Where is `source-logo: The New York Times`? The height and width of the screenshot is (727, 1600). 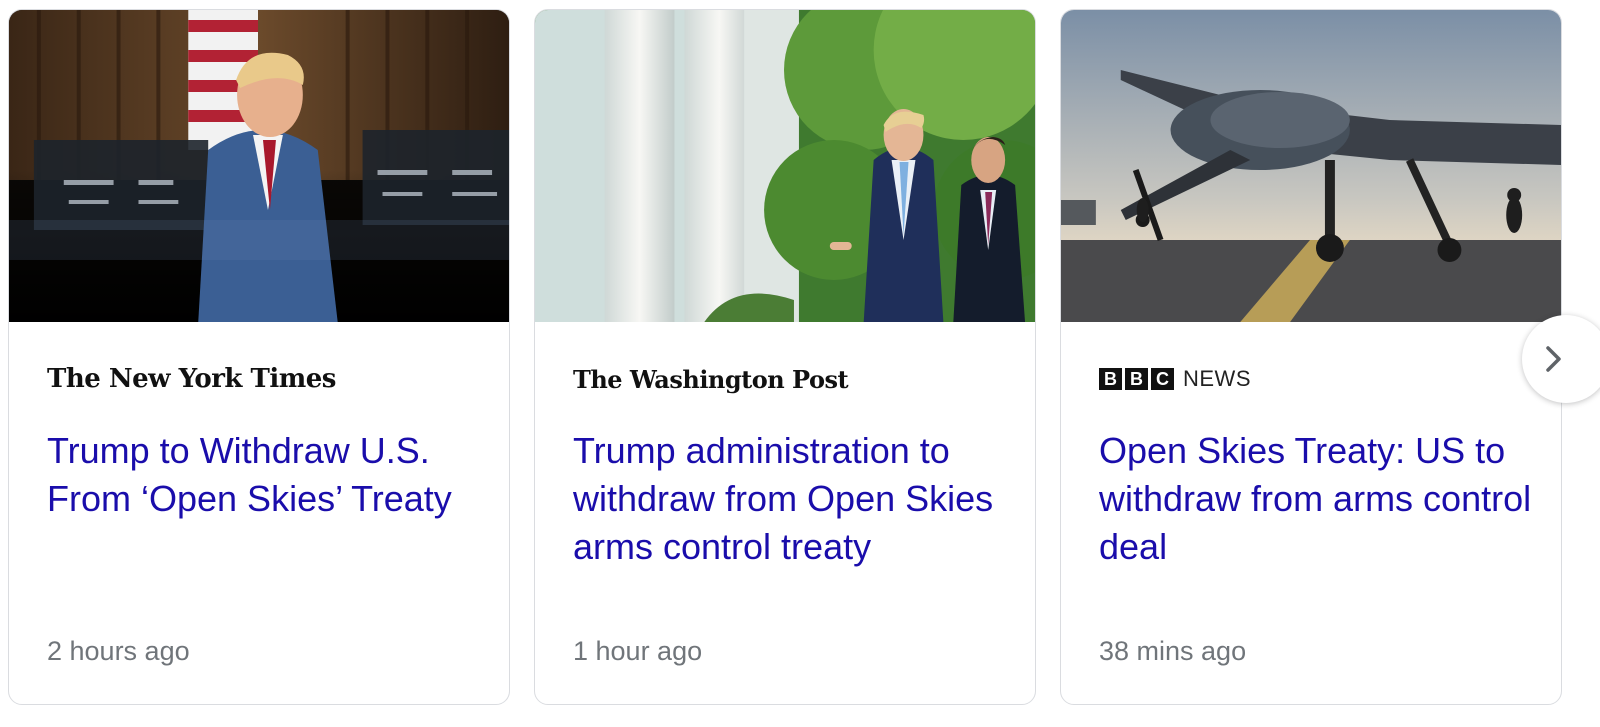 source-logo: The New York Times is located at coordinates (191, 379).